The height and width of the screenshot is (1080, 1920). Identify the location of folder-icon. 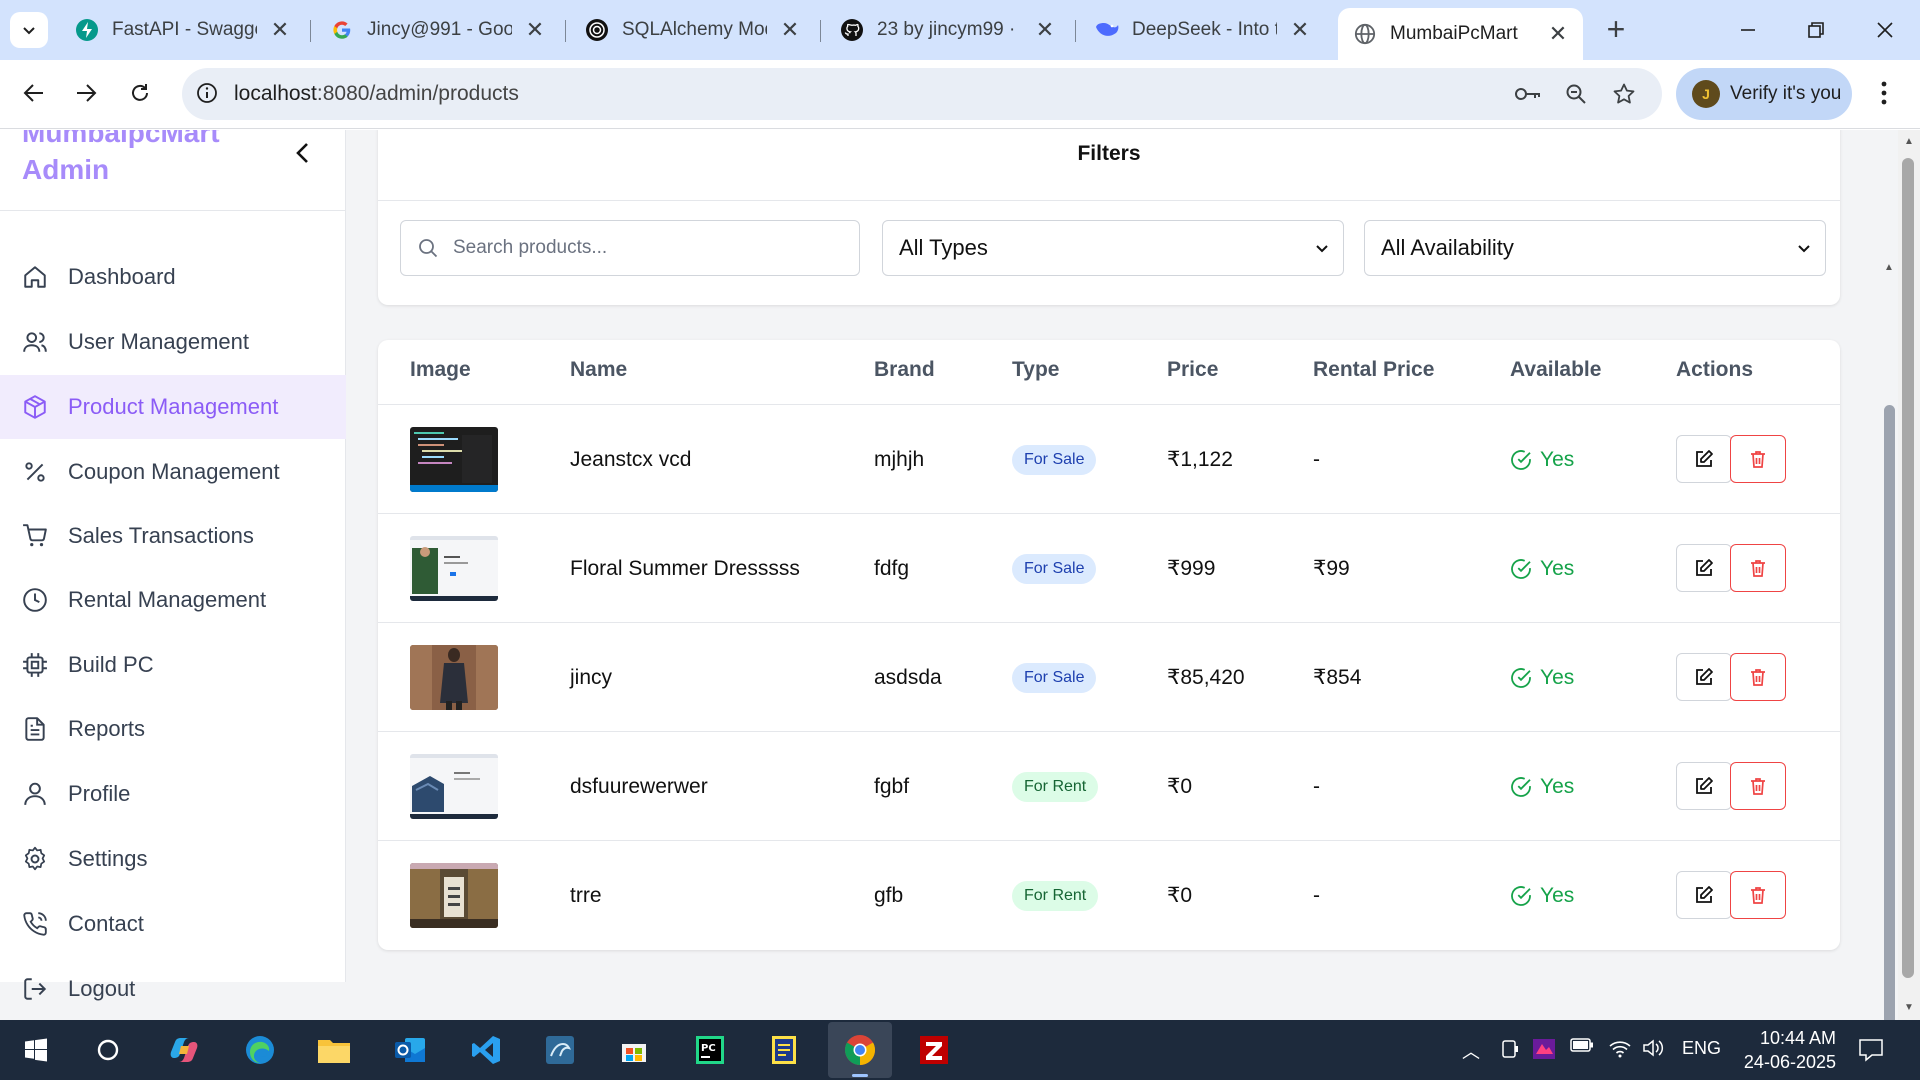
(334, 1051).